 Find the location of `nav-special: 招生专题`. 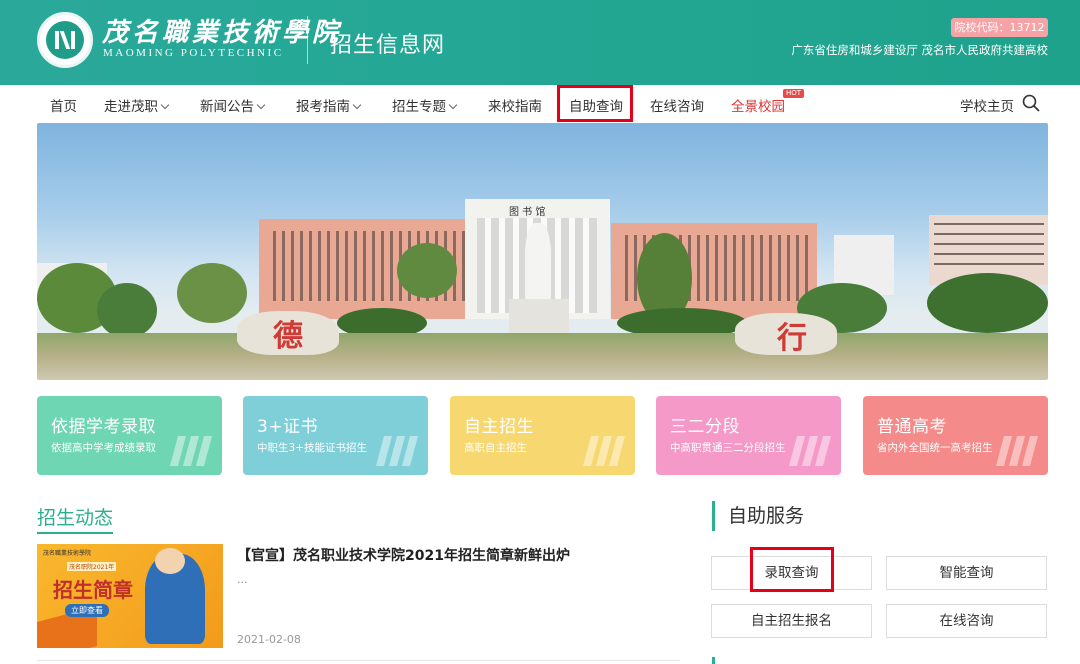

nav-special: 招生专题 is located at coordinates (425, 105).